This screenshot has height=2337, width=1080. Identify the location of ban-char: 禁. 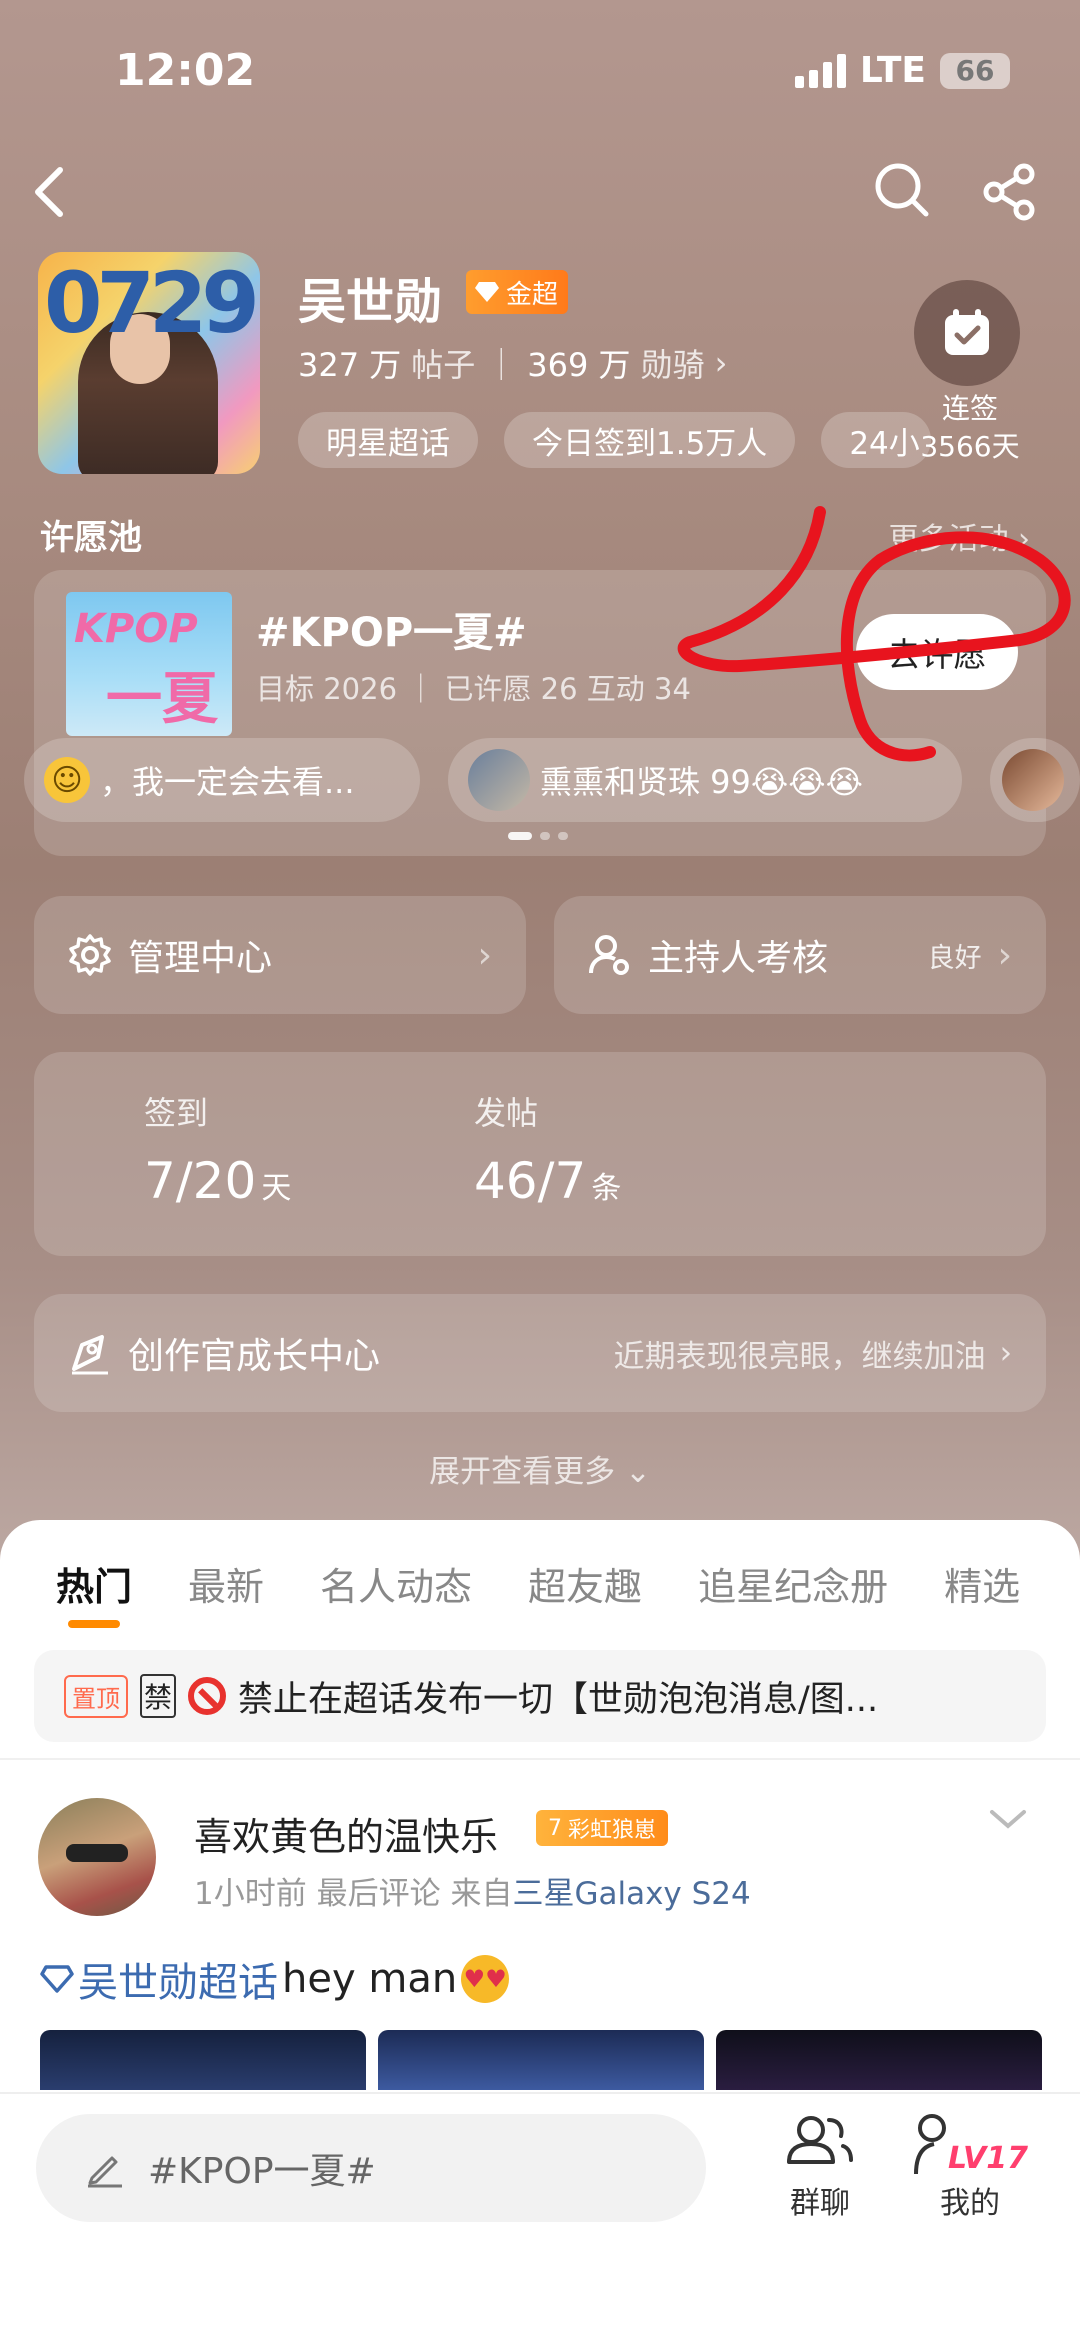
(158, 1696).